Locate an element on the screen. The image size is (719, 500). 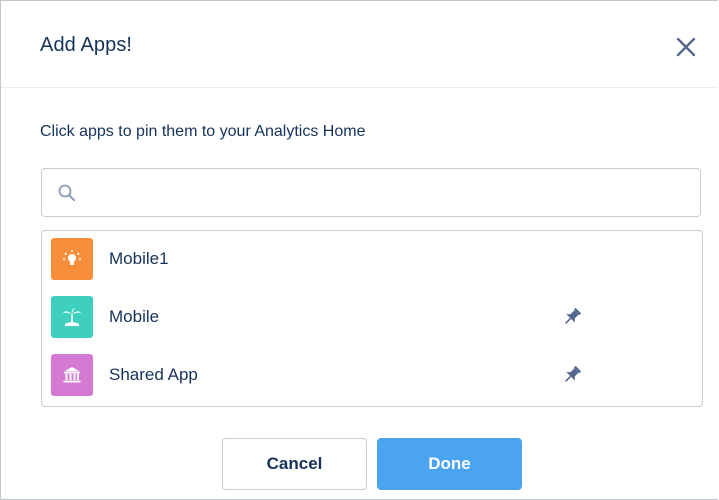
island-icon is located at coordinates (72, 317).